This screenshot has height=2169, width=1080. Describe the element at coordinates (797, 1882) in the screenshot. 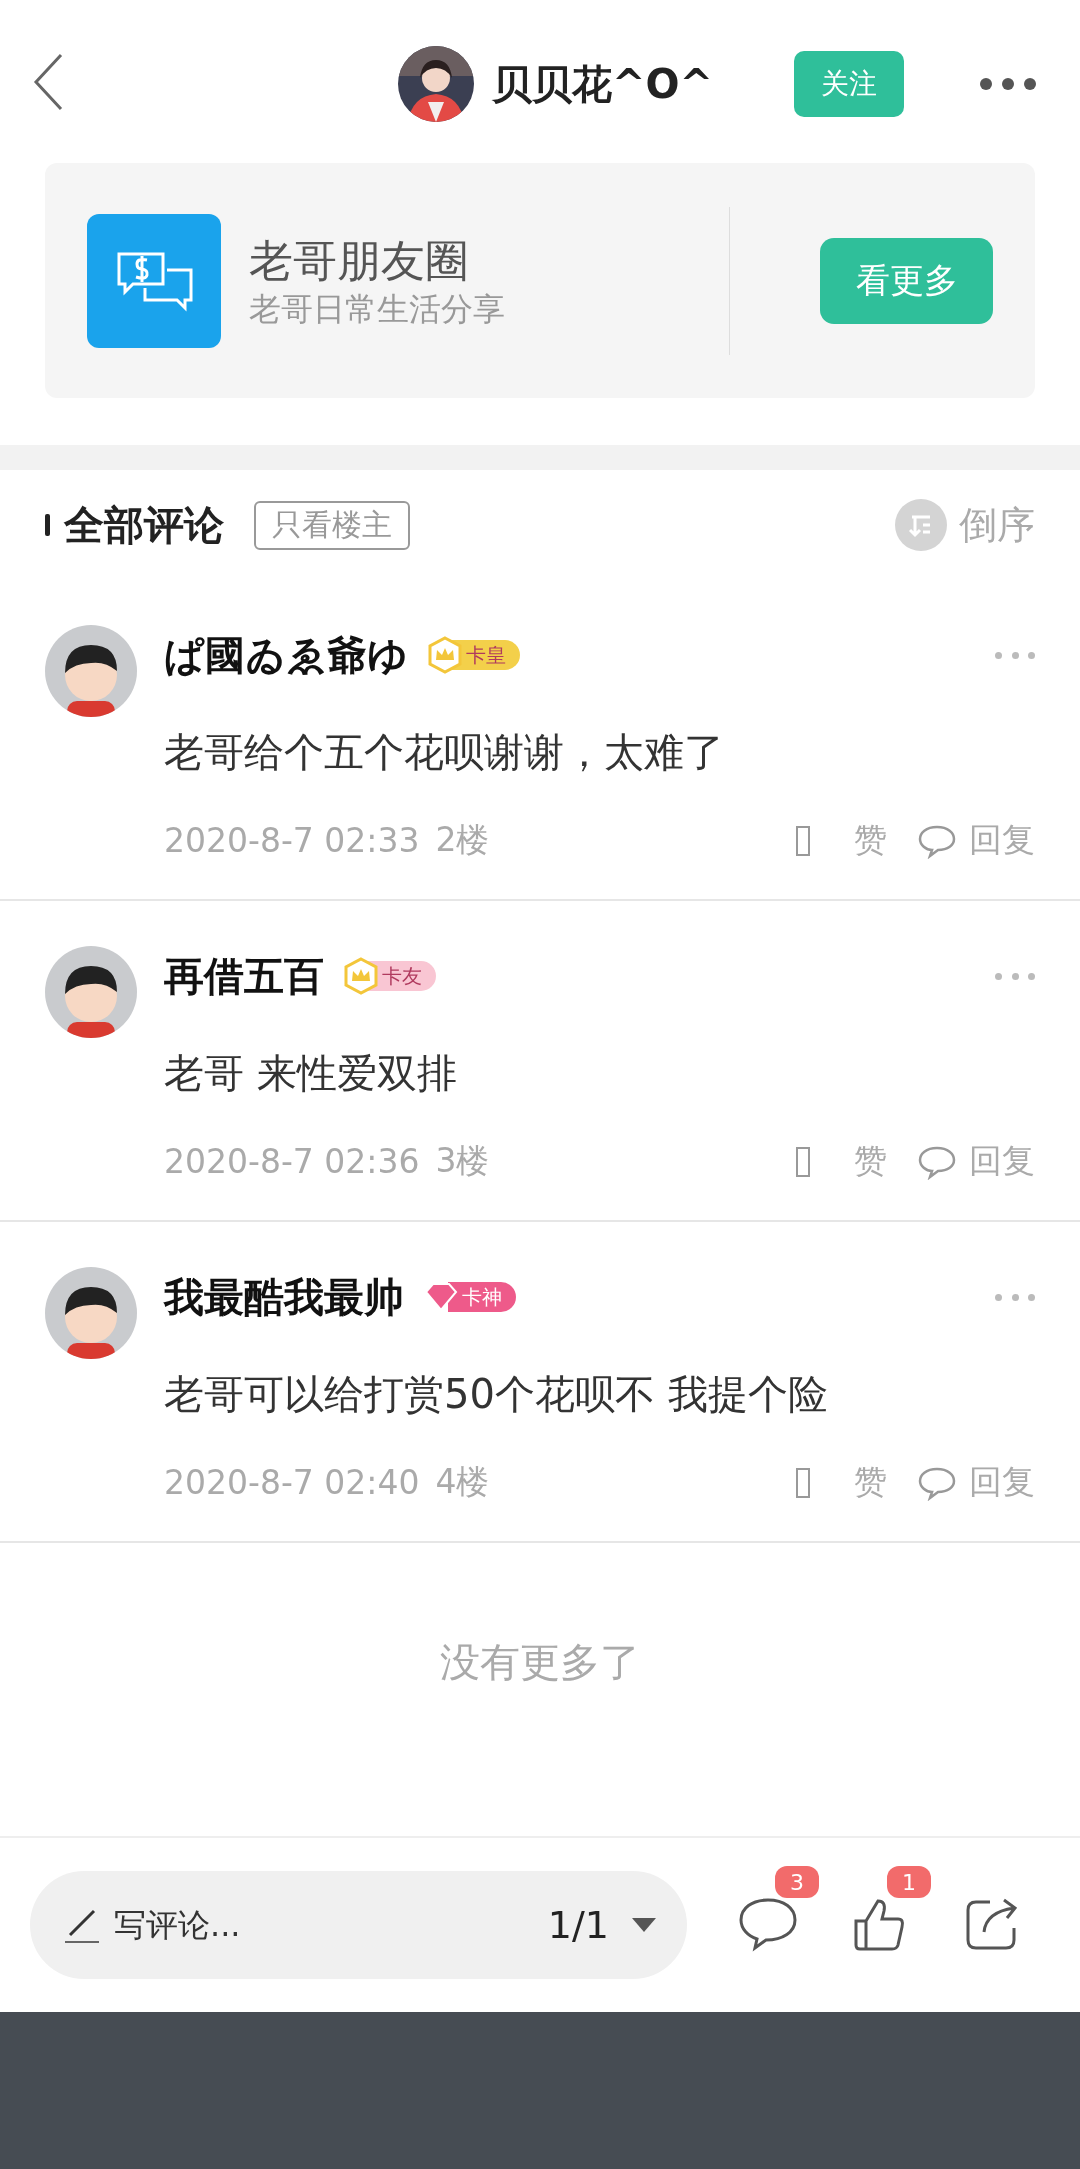

I see `comment-count: 3` at that location.